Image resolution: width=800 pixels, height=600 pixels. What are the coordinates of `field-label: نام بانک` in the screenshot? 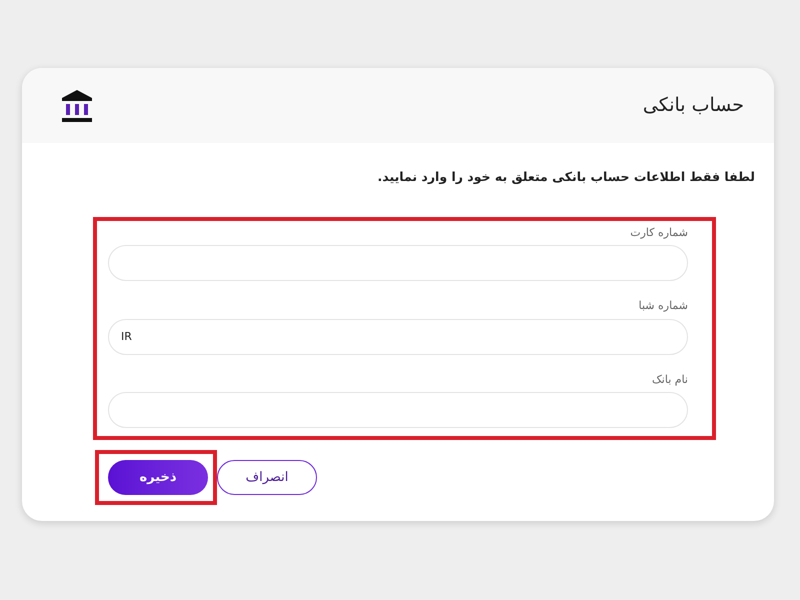 It's located at (669, 380).